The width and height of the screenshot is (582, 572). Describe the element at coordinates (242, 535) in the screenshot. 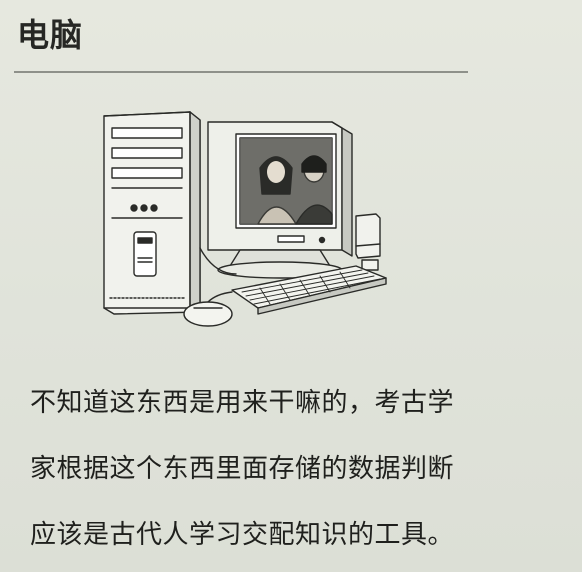

I see `body-line: 应该是古代人学习交配知识的工具。` at that location.